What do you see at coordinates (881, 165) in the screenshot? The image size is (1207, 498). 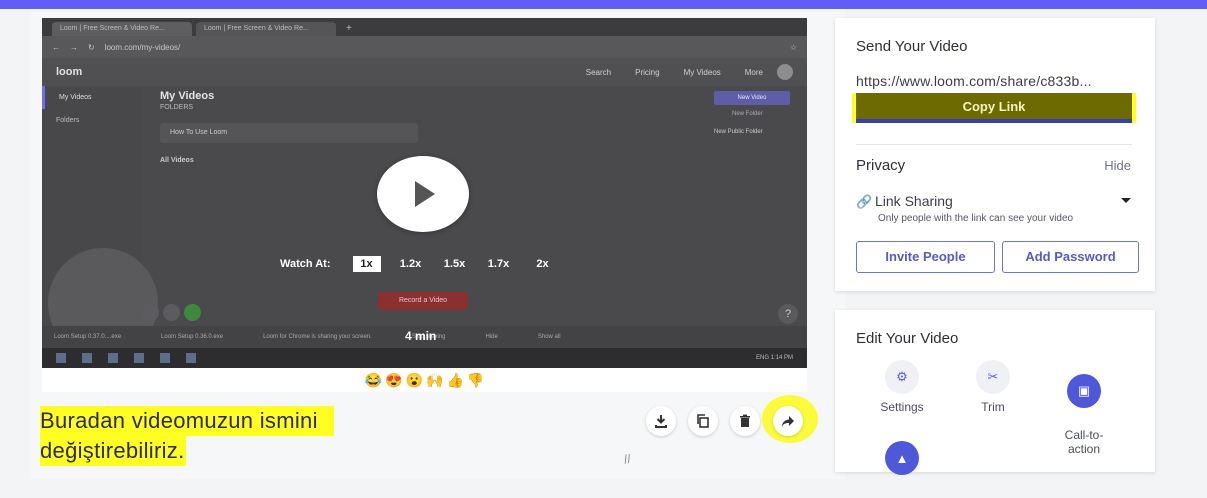 I see `privacy-heading: Privacy` at bounding box center [881, 165].